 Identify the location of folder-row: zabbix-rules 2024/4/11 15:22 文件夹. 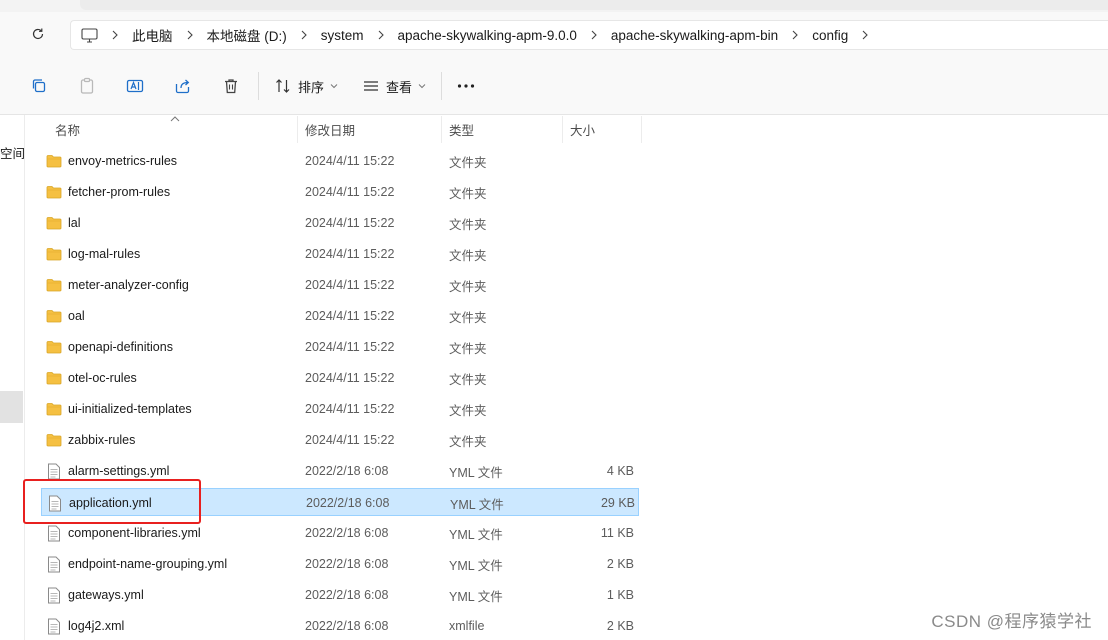
(340, 440).